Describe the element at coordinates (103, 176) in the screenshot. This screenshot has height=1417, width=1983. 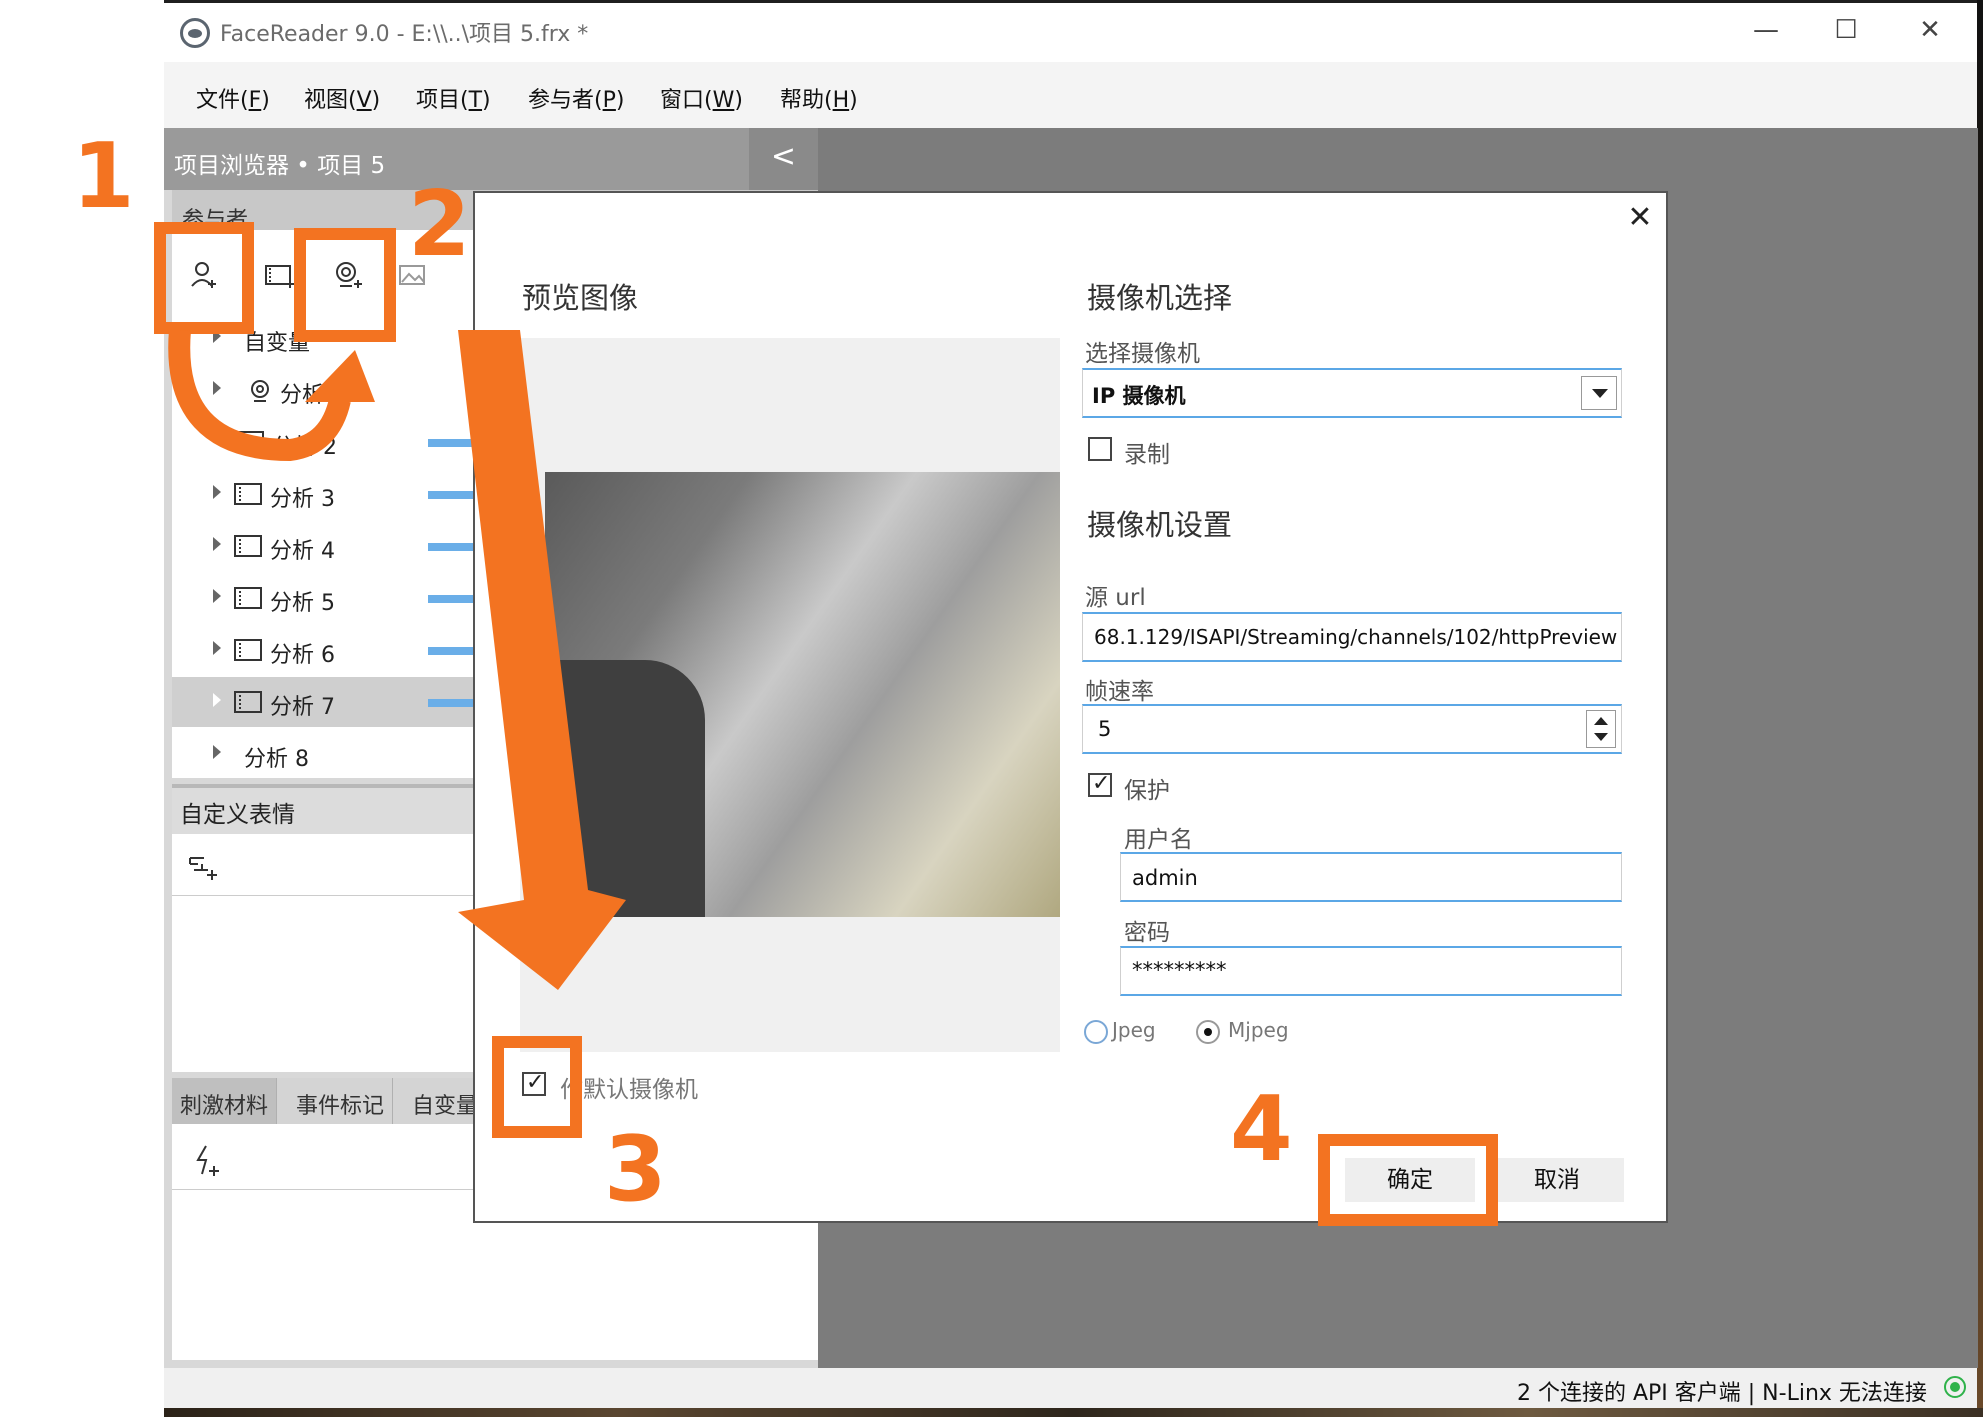
I see `step-1-number: 1` at that location.